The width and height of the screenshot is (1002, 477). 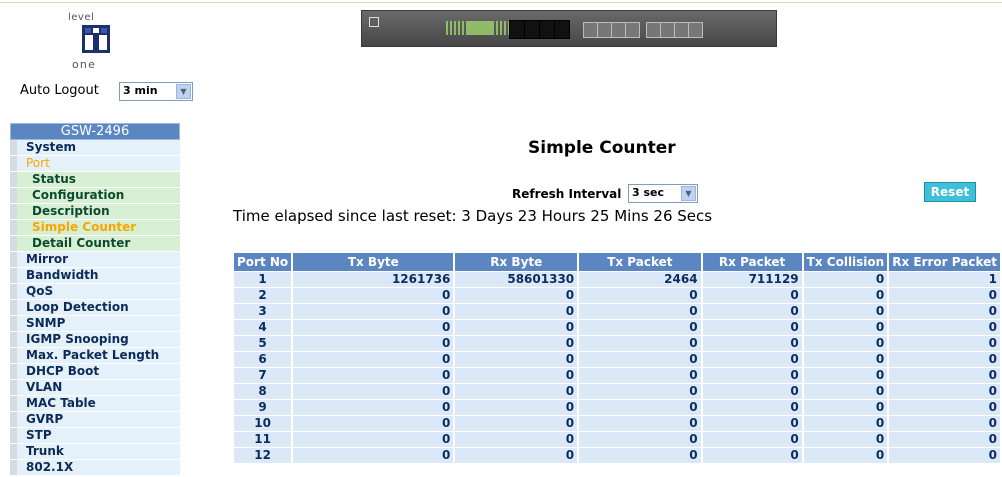 I want to click on table-row: 4000000, so click(x=617, y=328).